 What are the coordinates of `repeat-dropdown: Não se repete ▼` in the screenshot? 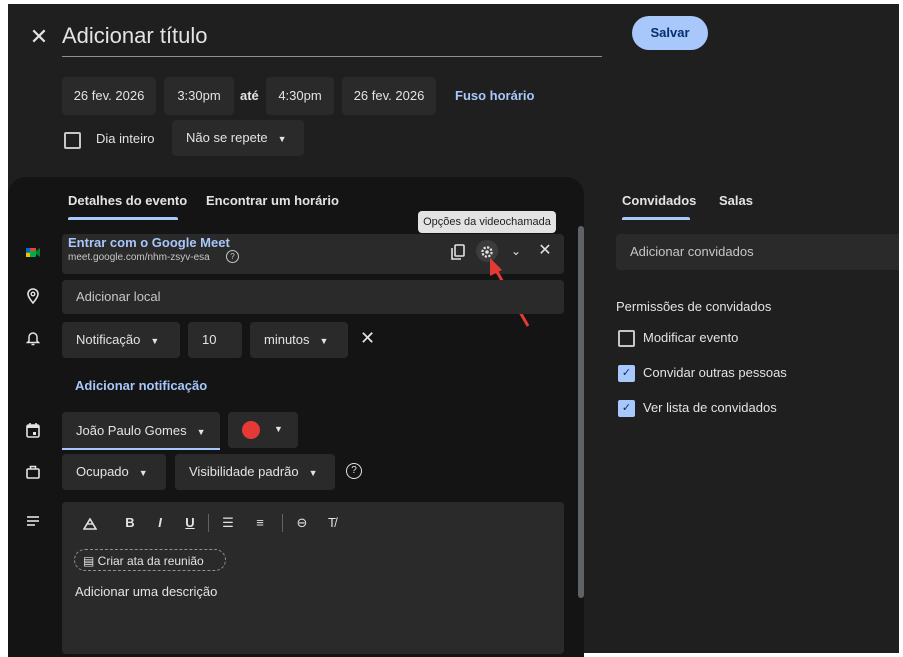 It's located at (238, 138).